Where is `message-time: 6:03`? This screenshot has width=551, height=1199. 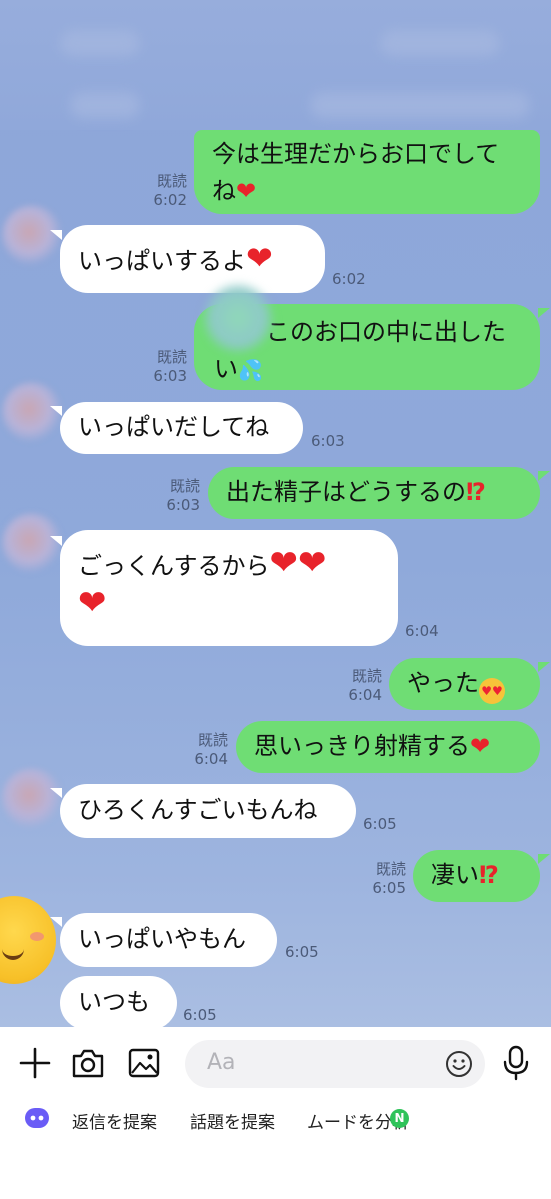 message-time: 6:03 is located at coordinates (328, 441).